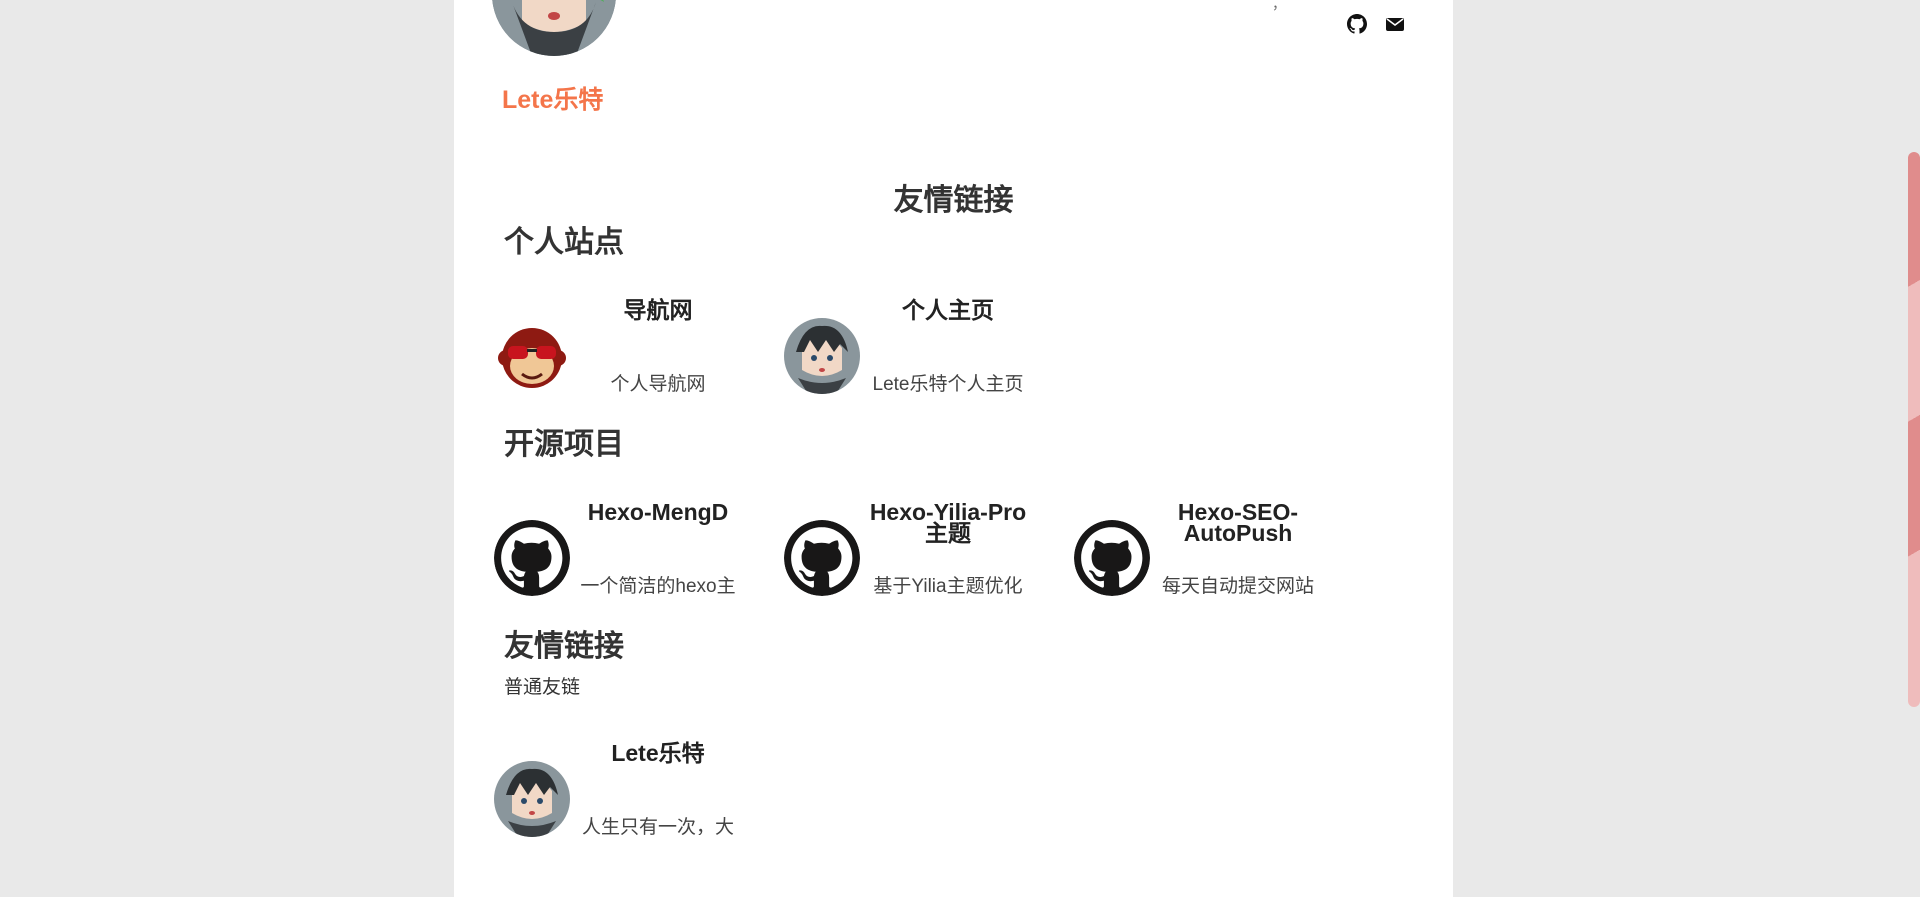 This screenshot has height=897, width=1920. I want to click on monkey-avatar, so click(532, 356).